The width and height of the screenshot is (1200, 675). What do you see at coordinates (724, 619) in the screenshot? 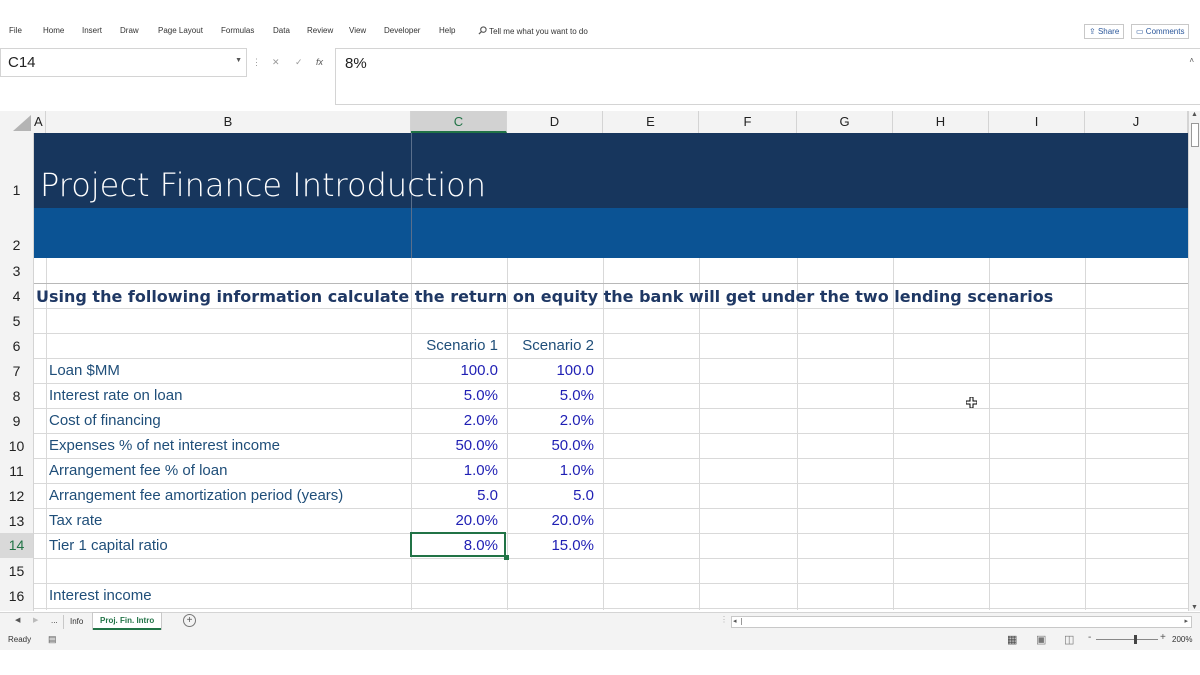
I see `split-handle-icon: ⋮` at bounding box center [724, 619].